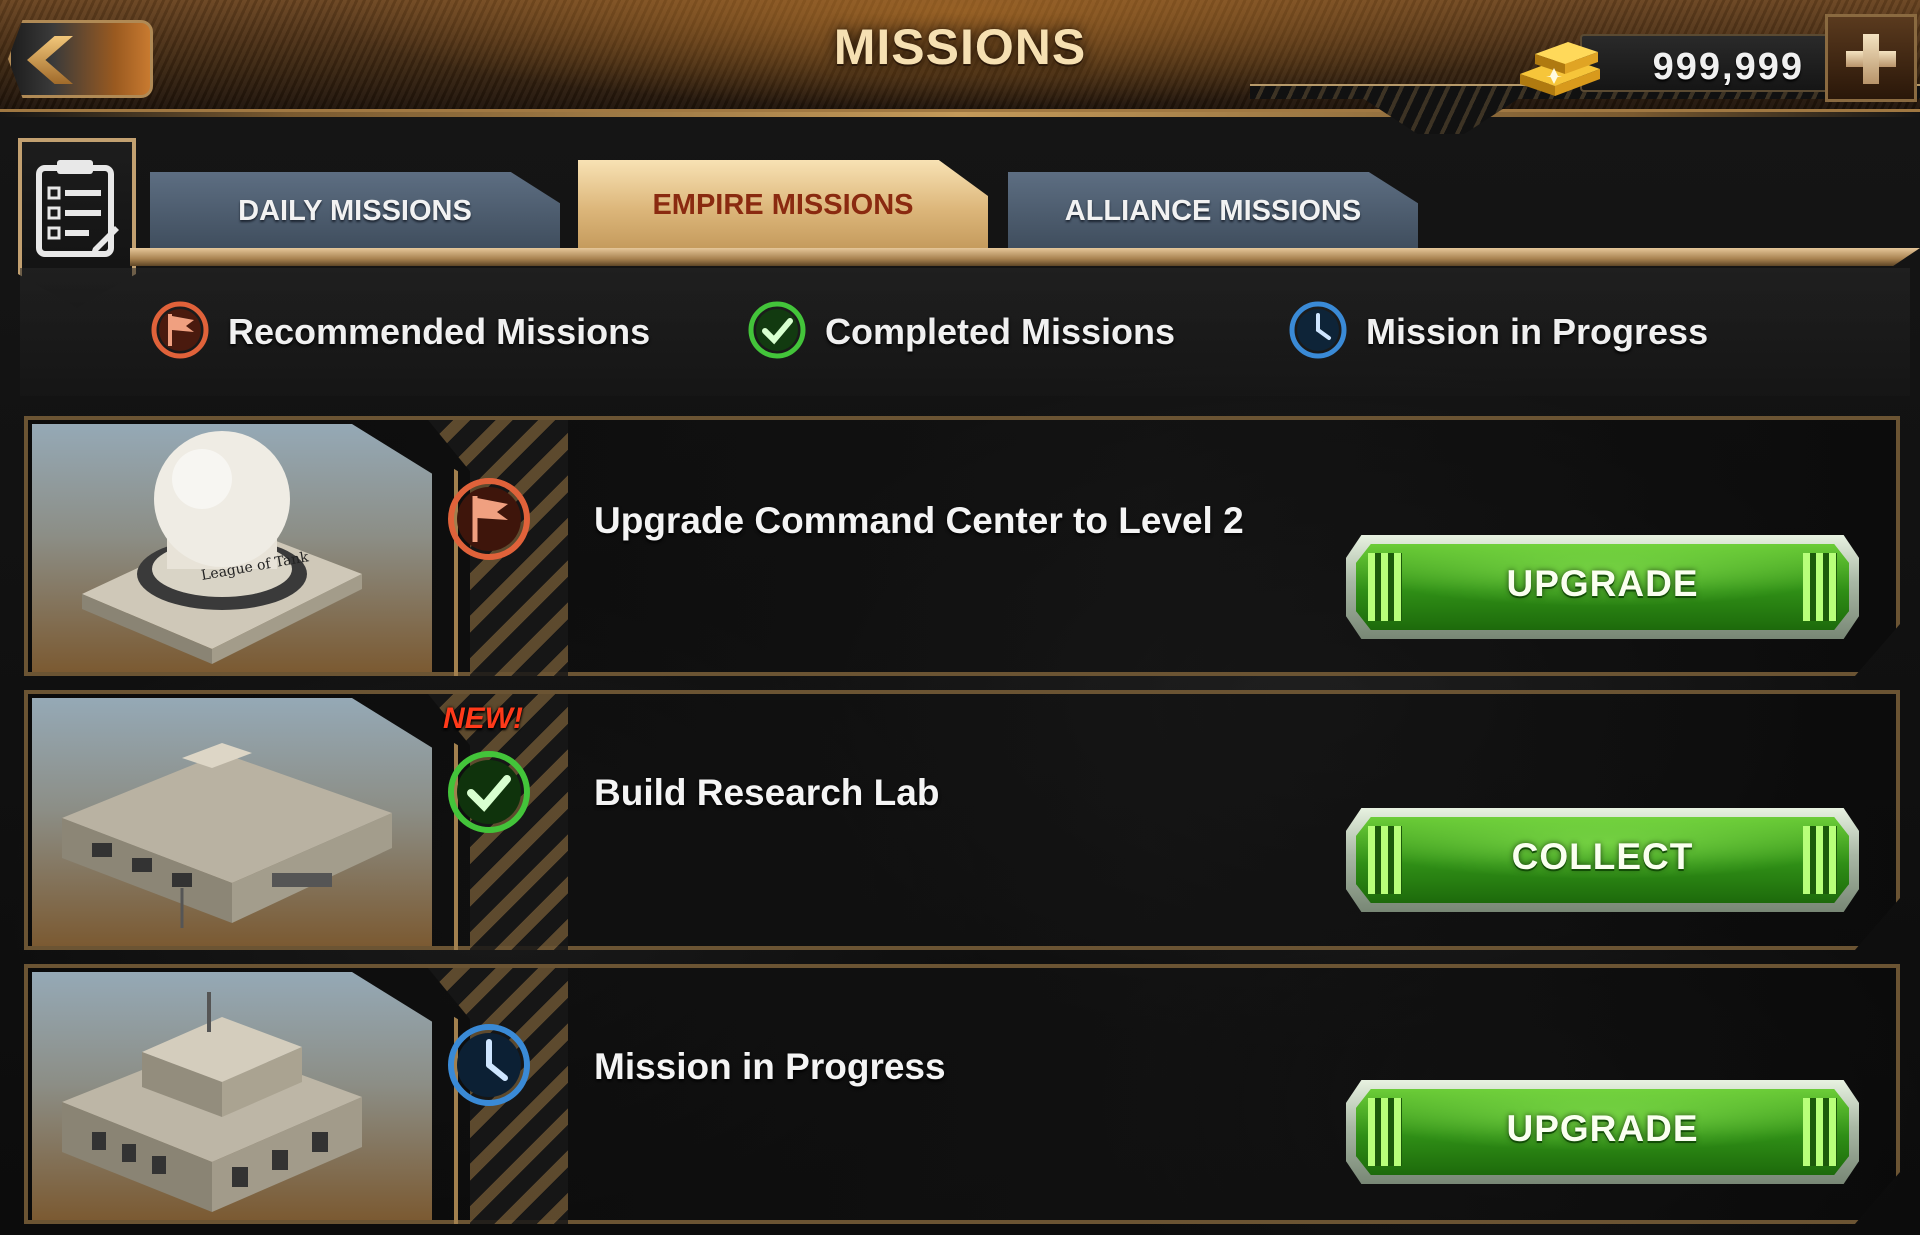 This screenshot has height=1235, width=1920. I want to click on gold-amount: 999,999, so click(1728, 67).